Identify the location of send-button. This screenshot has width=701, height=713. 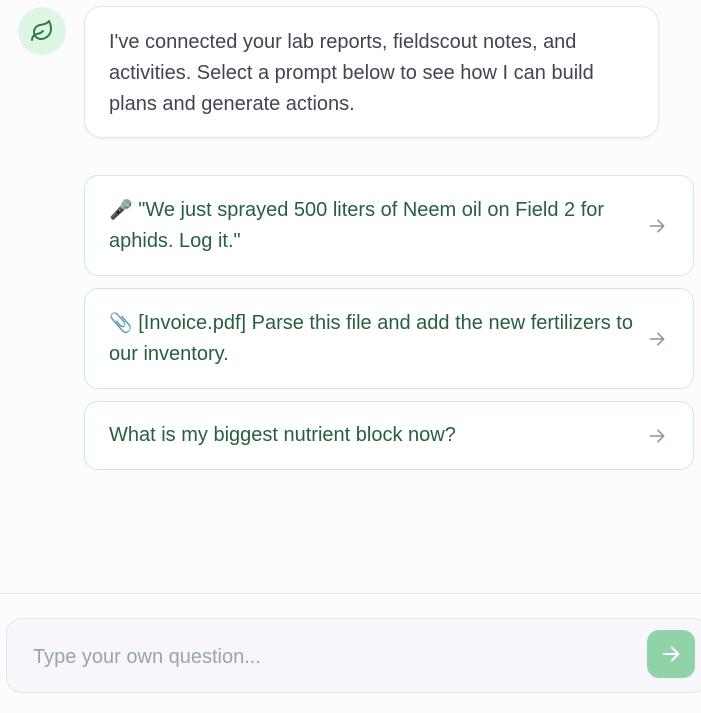
(671, 654).